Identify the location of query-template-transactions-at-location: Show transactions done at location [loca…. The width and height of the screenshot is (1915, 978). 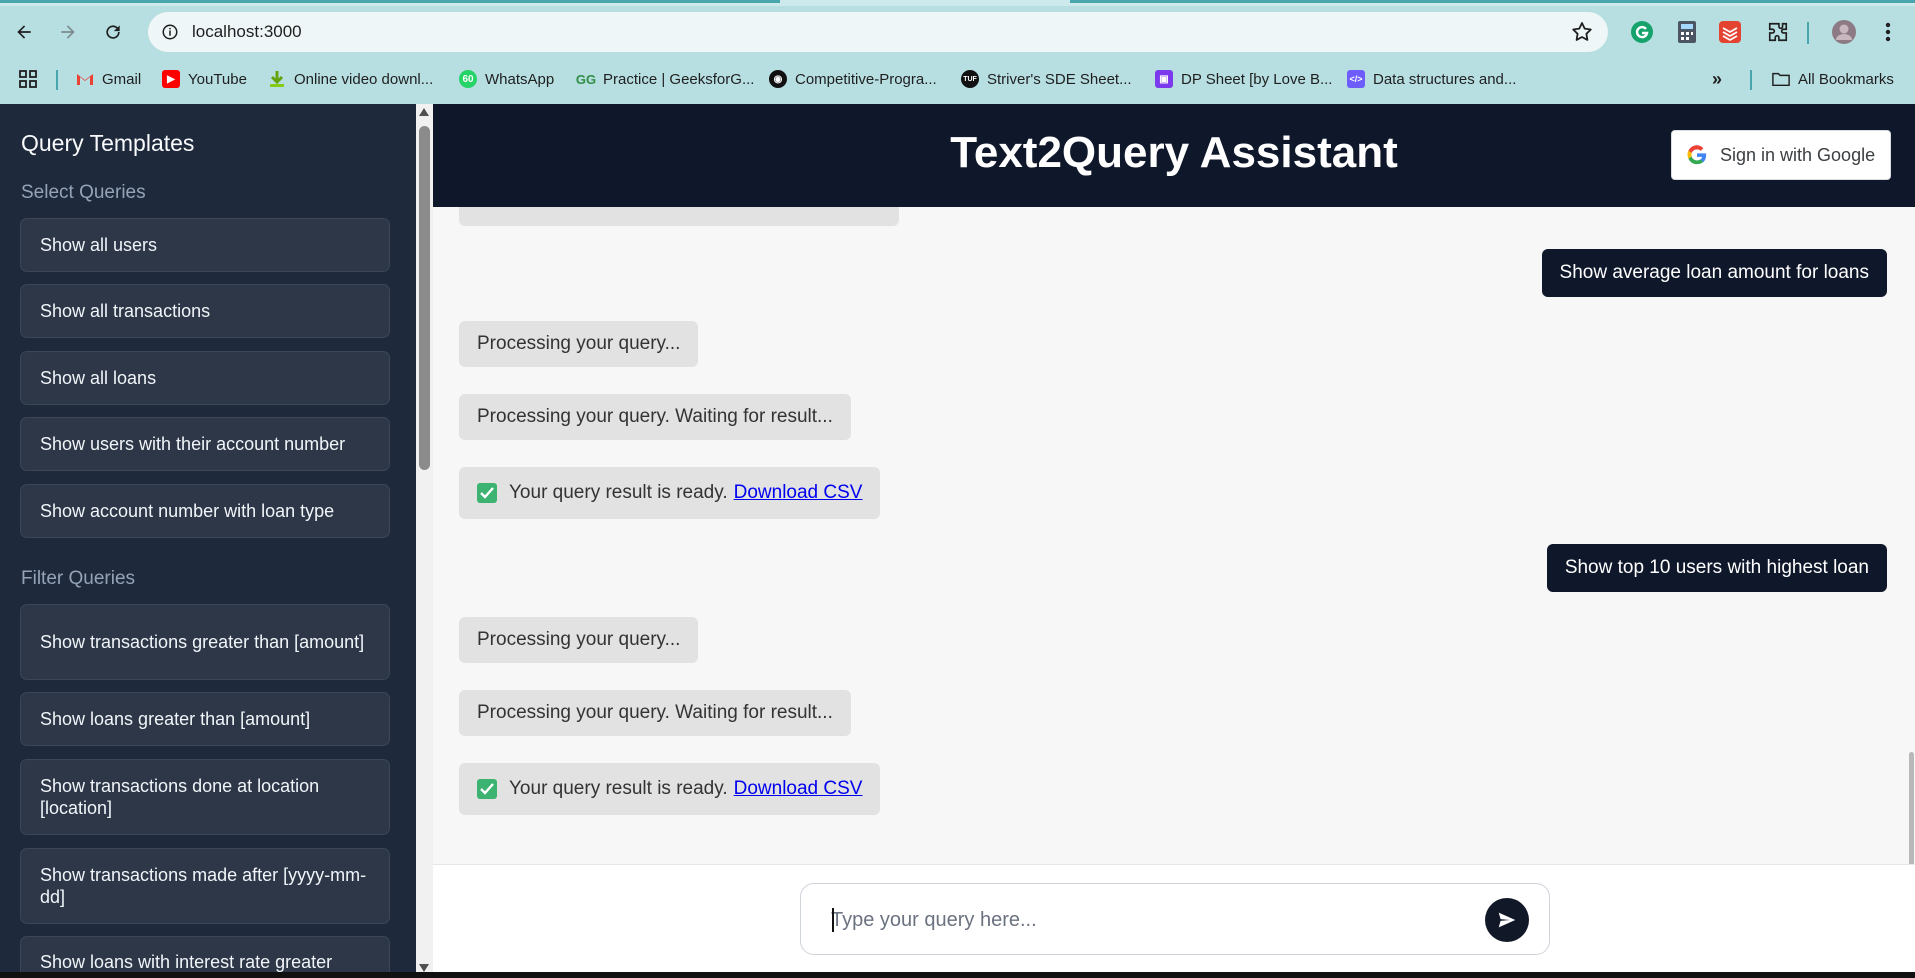
(205, 797).